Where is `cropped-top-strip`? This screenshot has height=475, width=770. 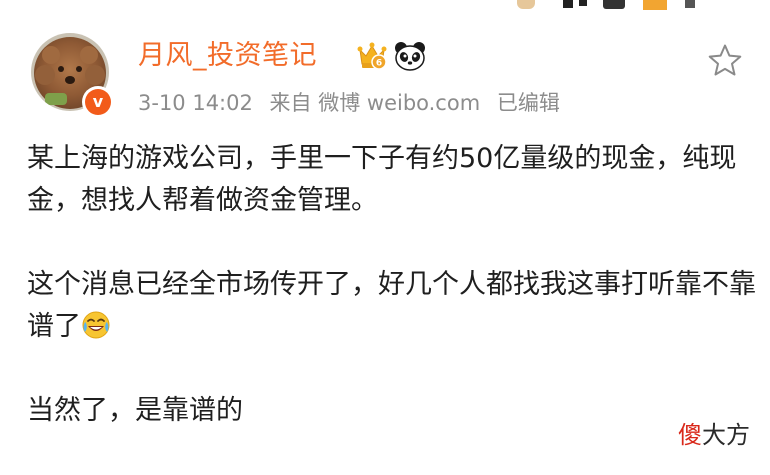
cropped-top-strip is located at coordinates (615, 6).